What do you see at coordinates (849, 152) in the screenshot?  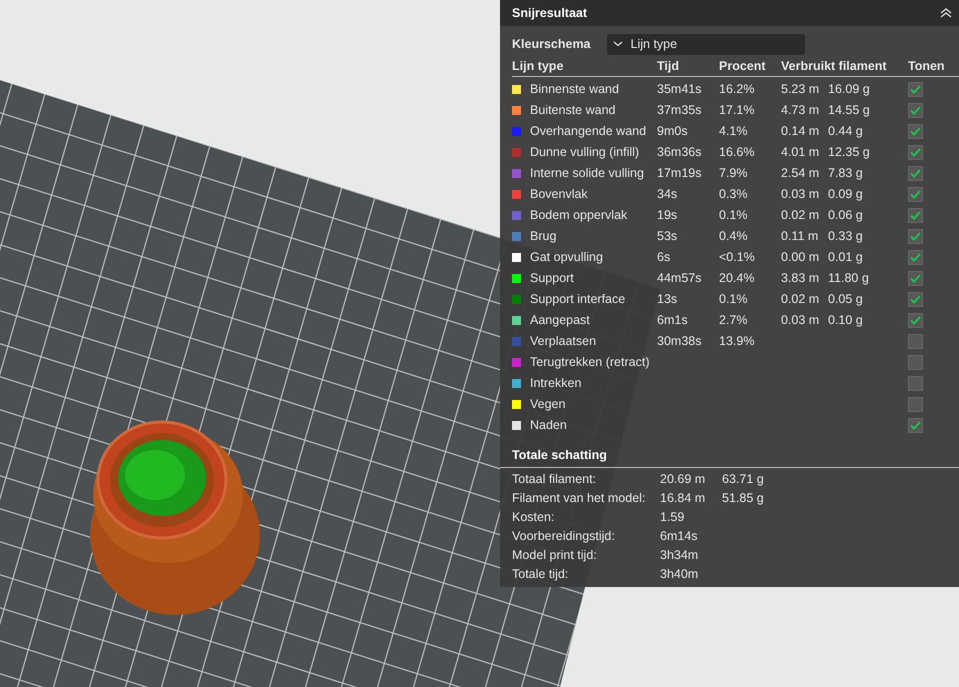 I see `table-cell: 12.35 g` at bounding box center [849, 152].